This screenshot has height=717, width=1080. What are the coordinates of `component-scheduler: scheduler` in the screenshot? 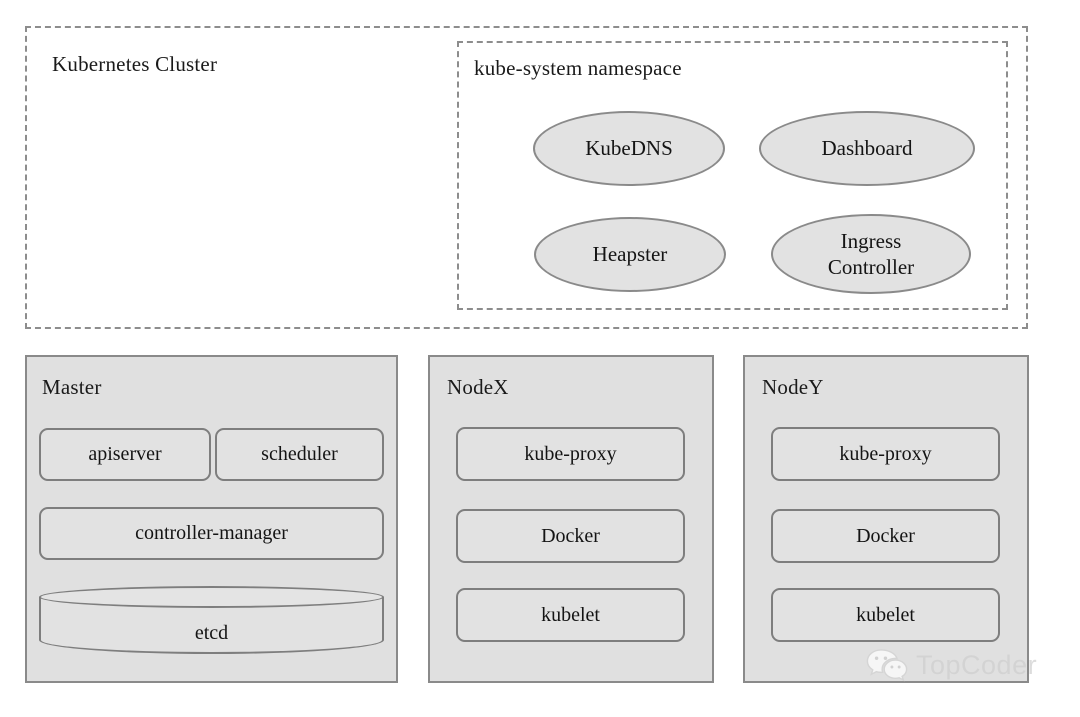 It's located at (299, 454).